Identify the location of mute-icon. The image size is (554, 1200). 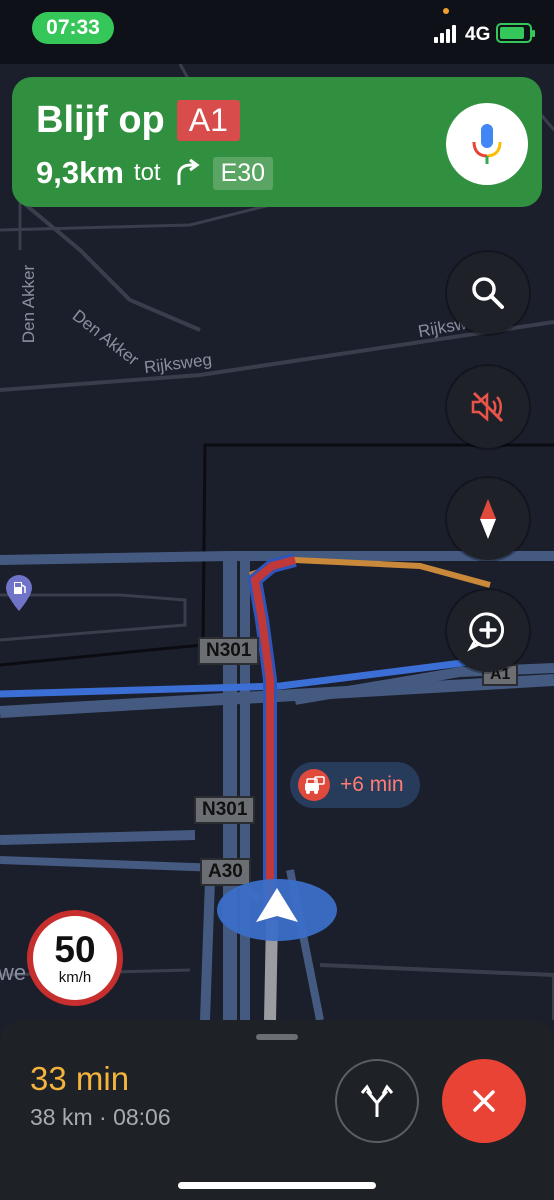
(487, 407).